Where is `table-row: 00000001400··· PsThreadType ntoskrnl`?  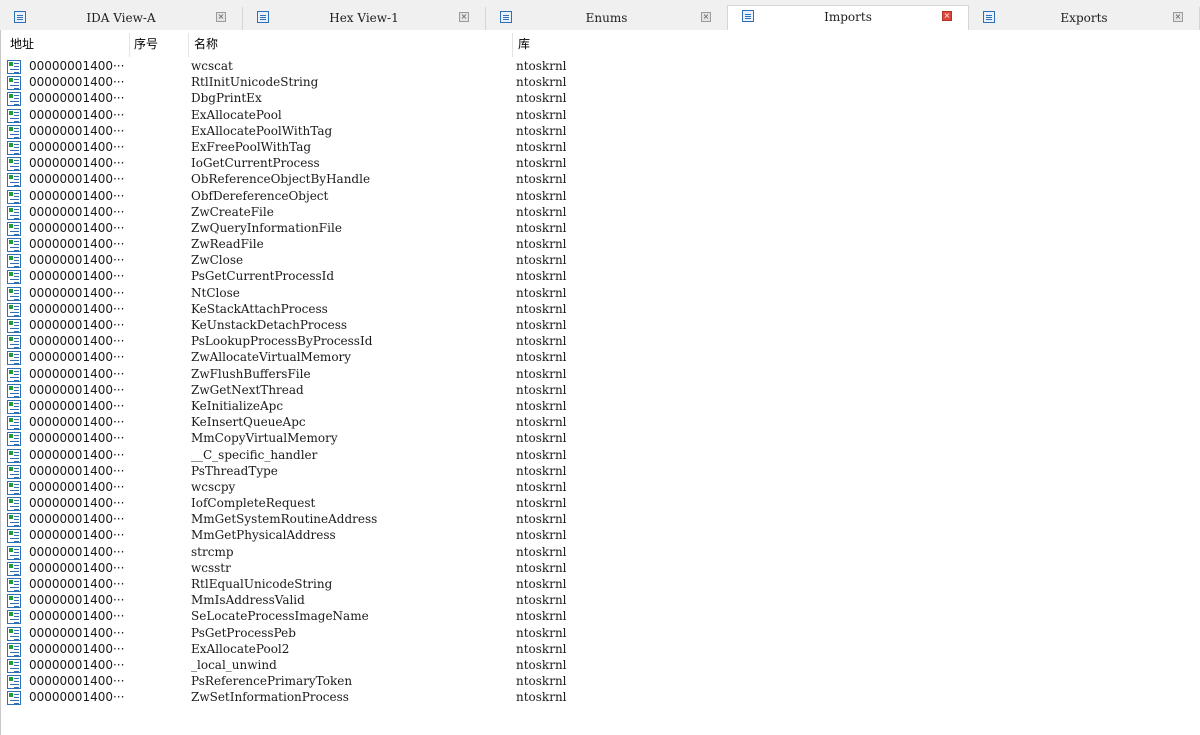
table-row: 00000001400··· PsThreadType ntoskrnl is located at coordinates (600, 472).